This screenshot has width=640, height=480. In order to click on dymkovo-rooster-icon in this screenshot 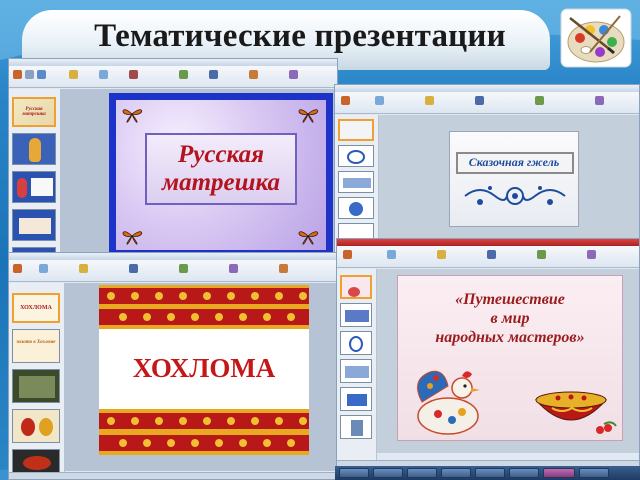, I will do `click(448, 402)`.